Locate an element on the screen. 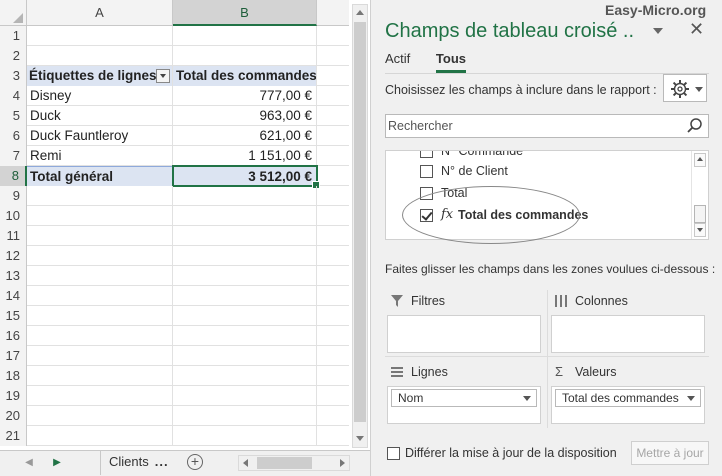  pivot-value: 621,00 € is located at coordinates (245, 136).